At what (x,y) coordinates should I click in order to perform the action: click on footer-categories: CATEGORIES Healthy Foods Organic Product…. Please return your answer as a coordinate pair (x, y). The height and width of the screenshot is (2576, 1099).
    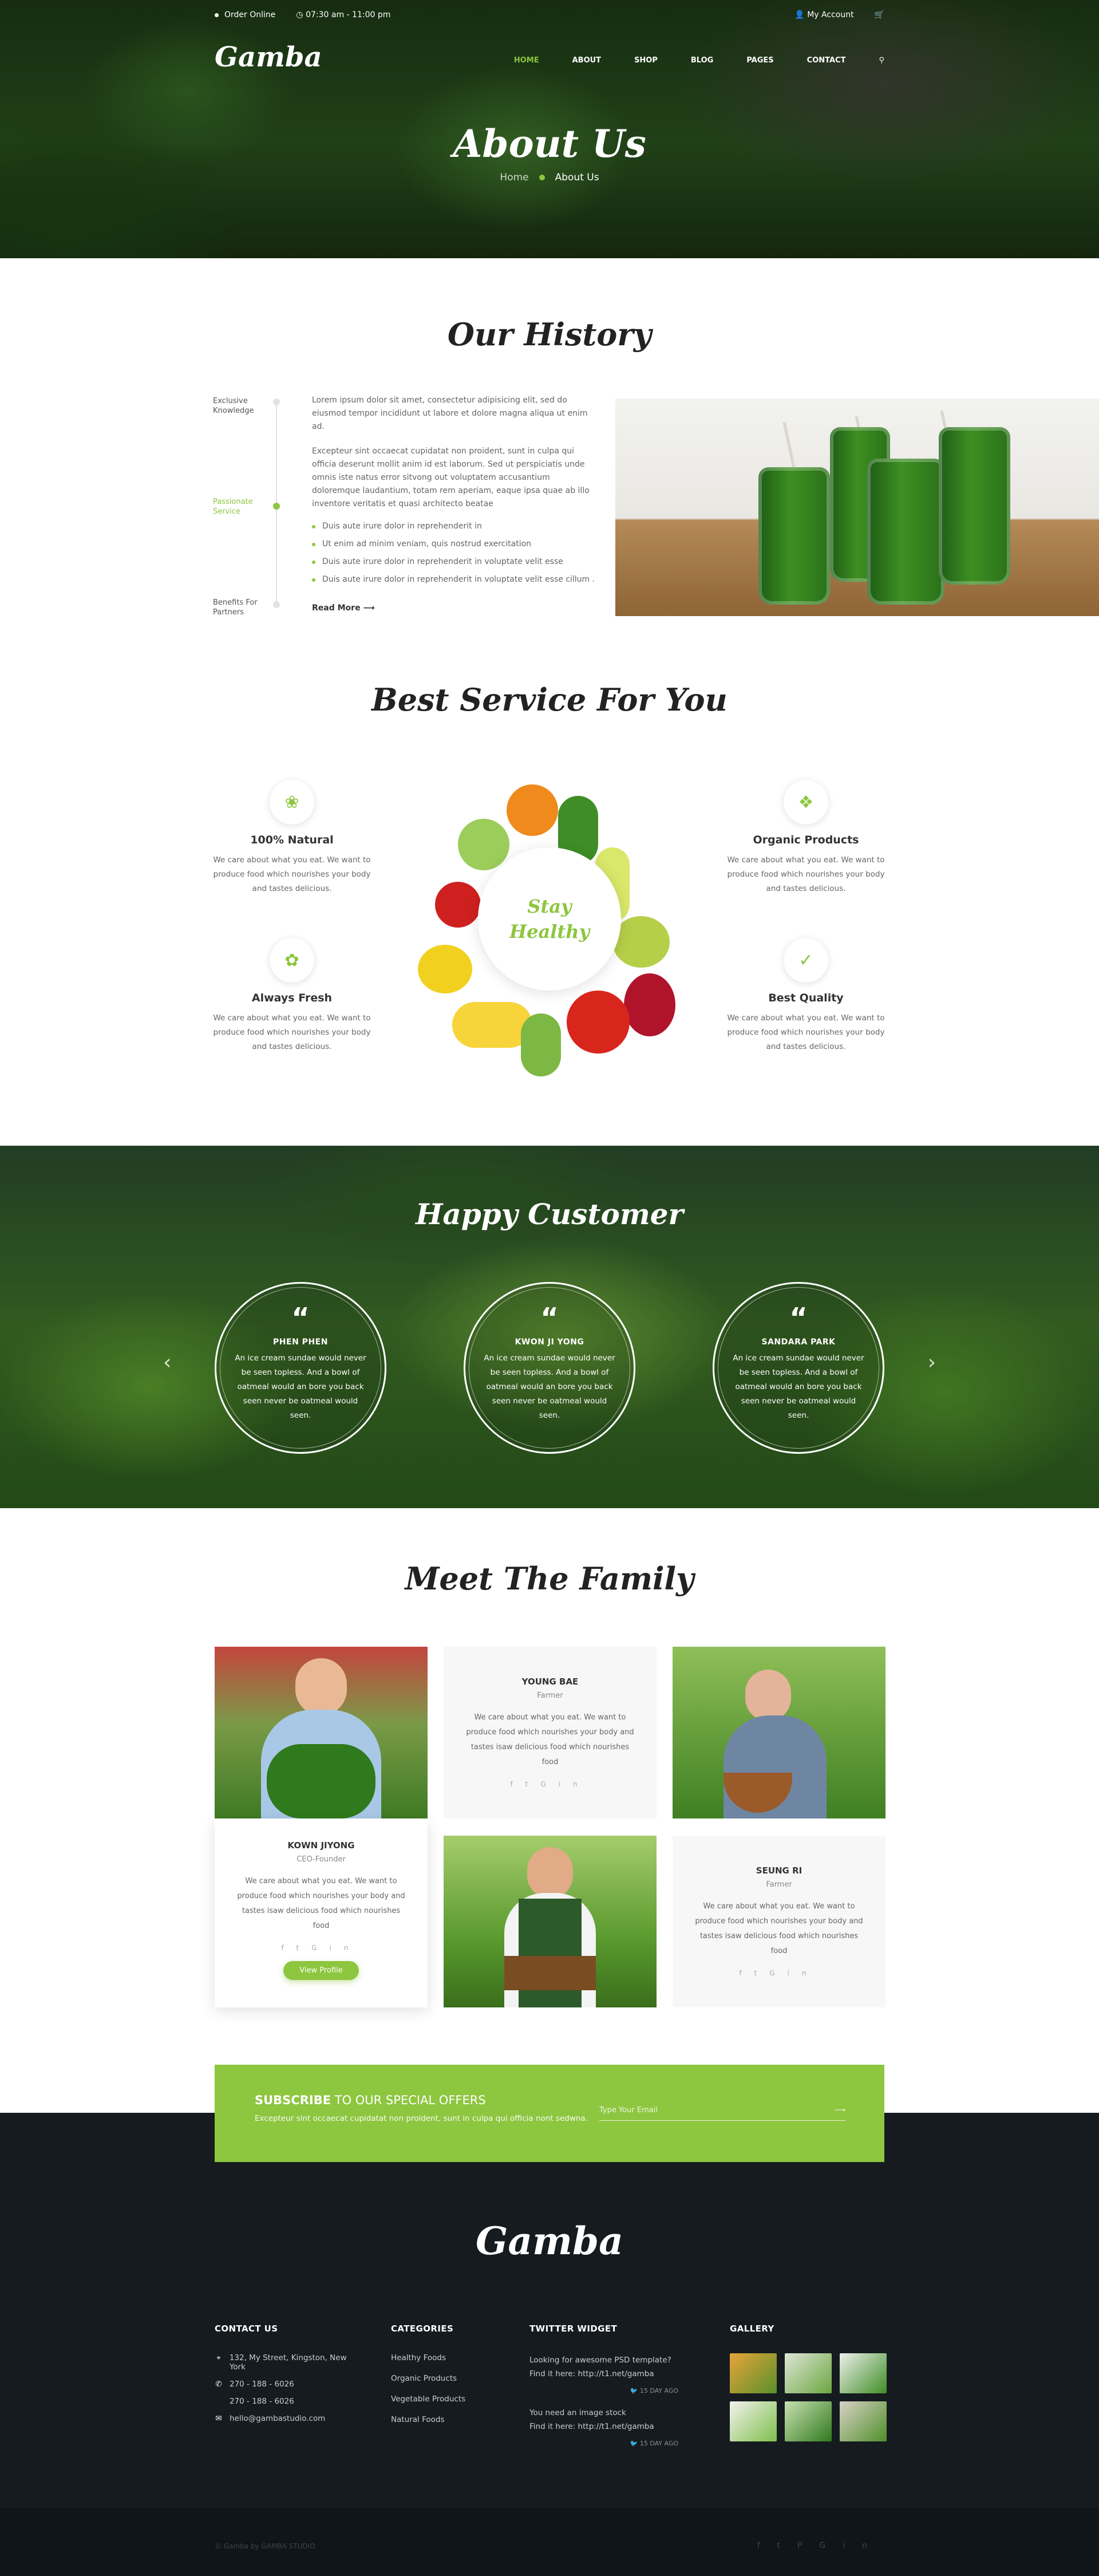
    Looking at the image, I should click on (448, 2379).